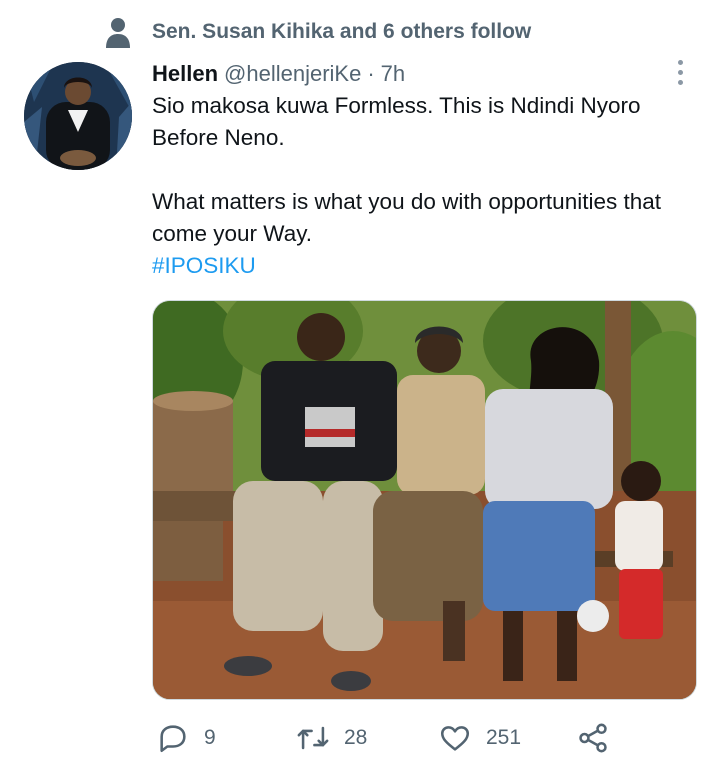  I want to click on reply-icon, so click(173, 739).